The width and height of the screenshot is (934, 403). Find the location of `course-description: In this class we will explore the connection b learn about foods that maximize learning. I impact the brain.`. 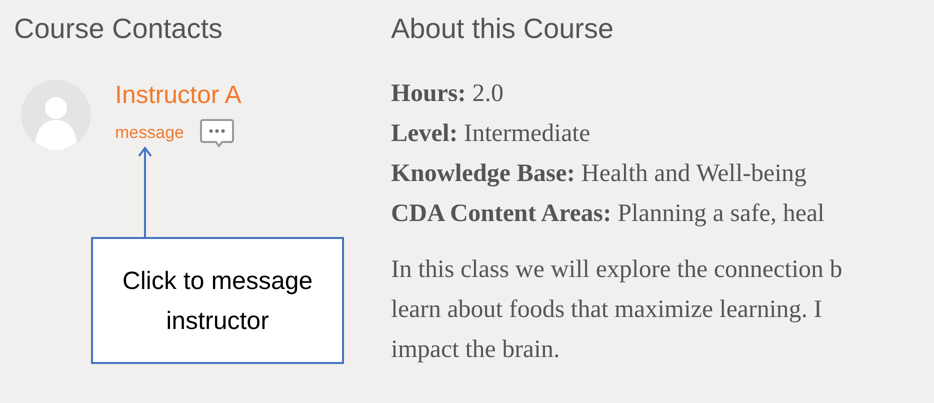

course-description: In this class we will explore the connection b learn about foods that maximize learning. I impact the brain. is located at coordinates (617, 310).